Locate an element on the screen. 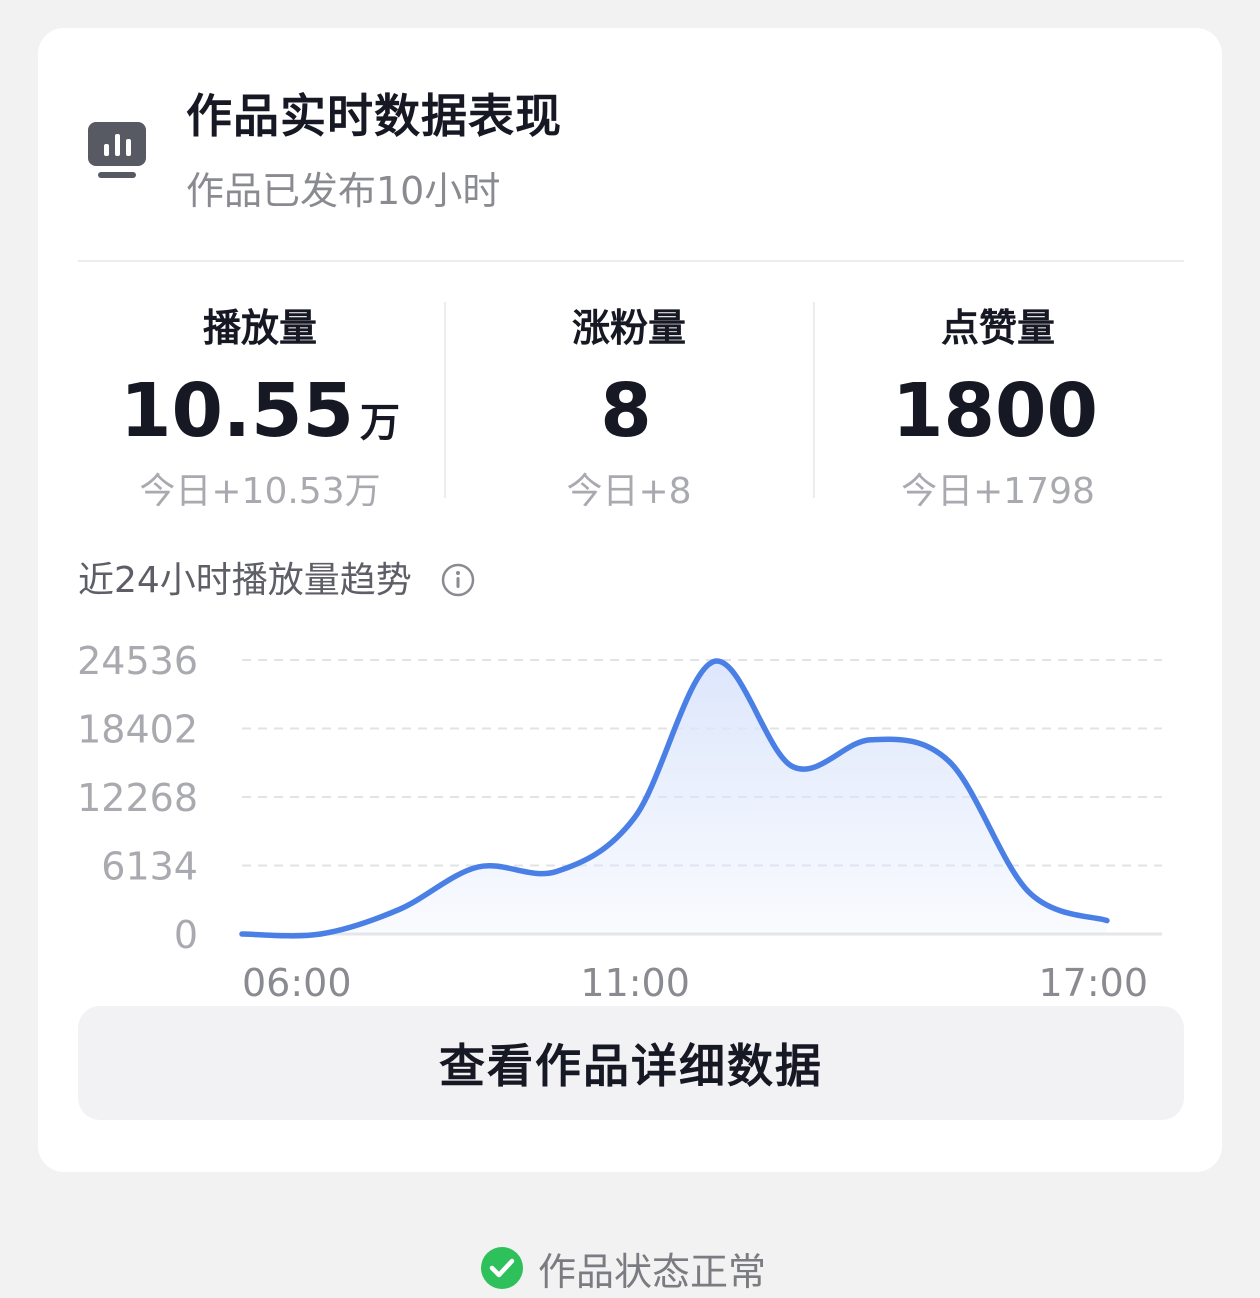  x-tick-label: 06:00 is located at coordinates (297, 983).